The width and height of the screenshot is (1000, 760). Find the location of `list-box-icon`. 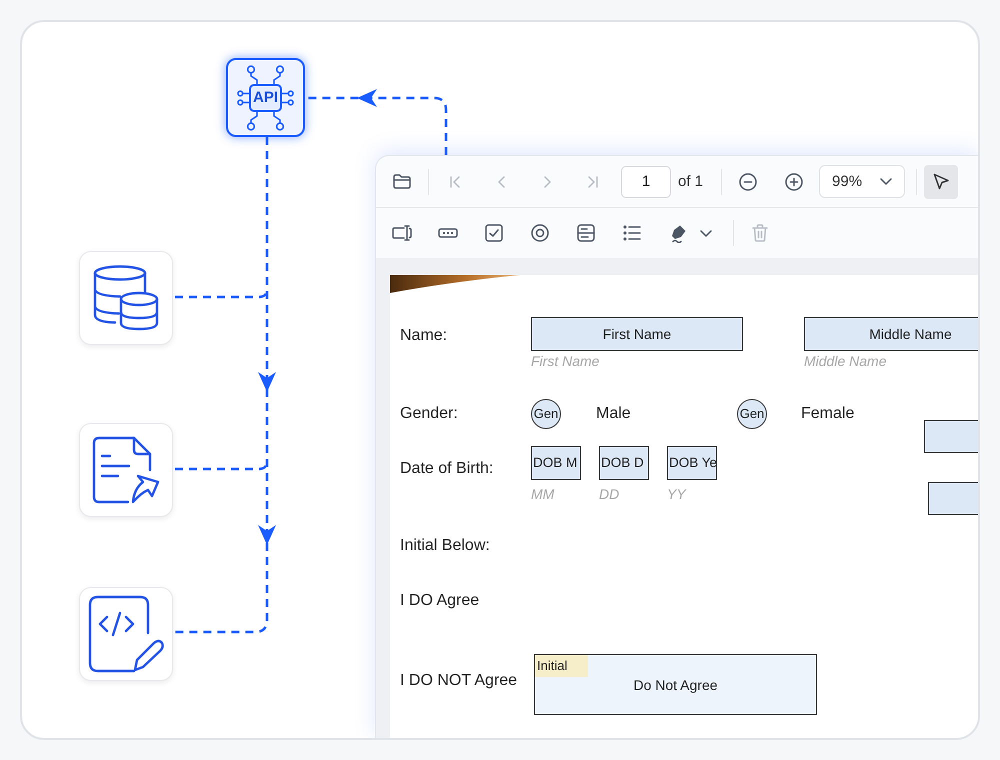

list-box-icon is located at coordinates (586, 233).